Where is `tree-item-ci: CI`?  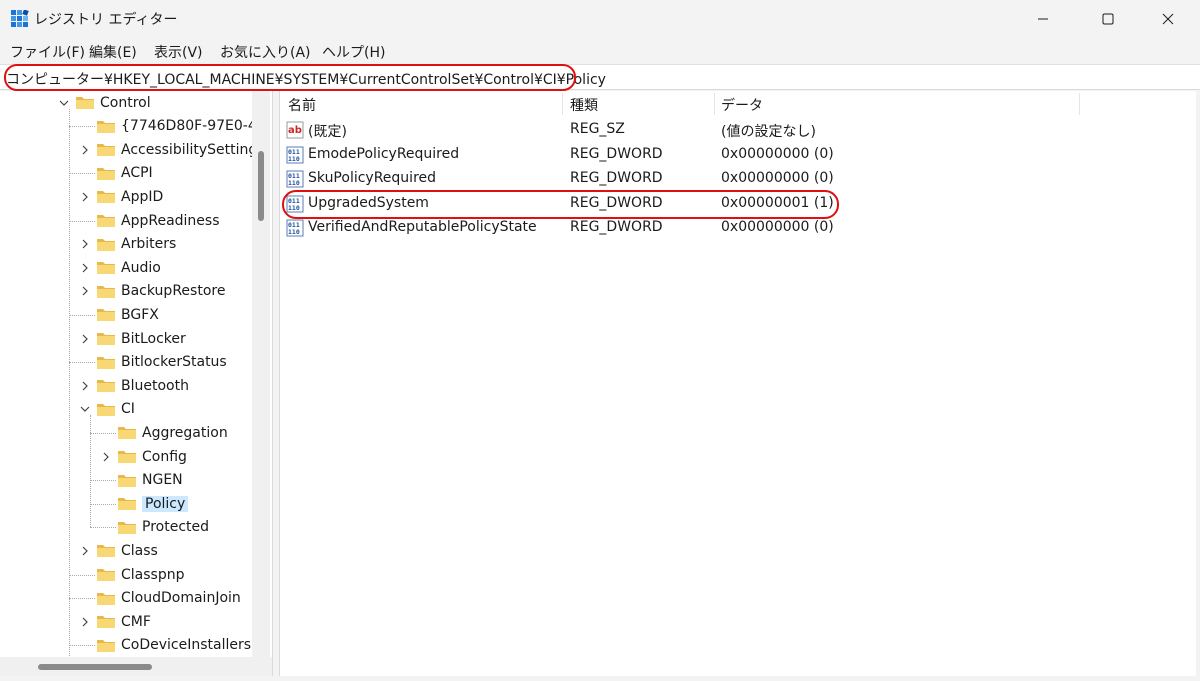 tree-item-ci: CI is located at coordinates (107, 409).